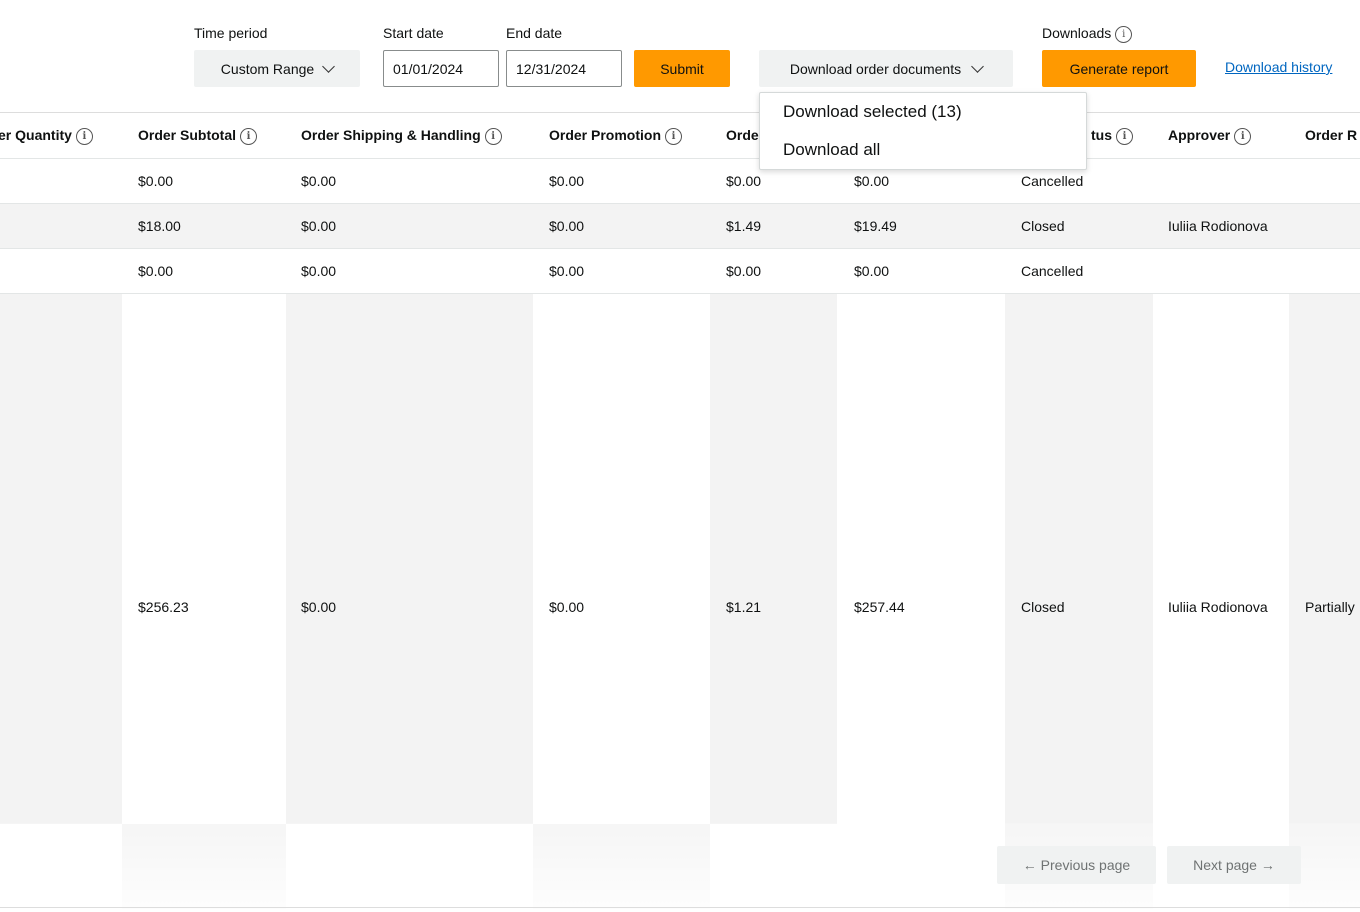  I want to click on cell-tax: $1.21, so click(744, 607).